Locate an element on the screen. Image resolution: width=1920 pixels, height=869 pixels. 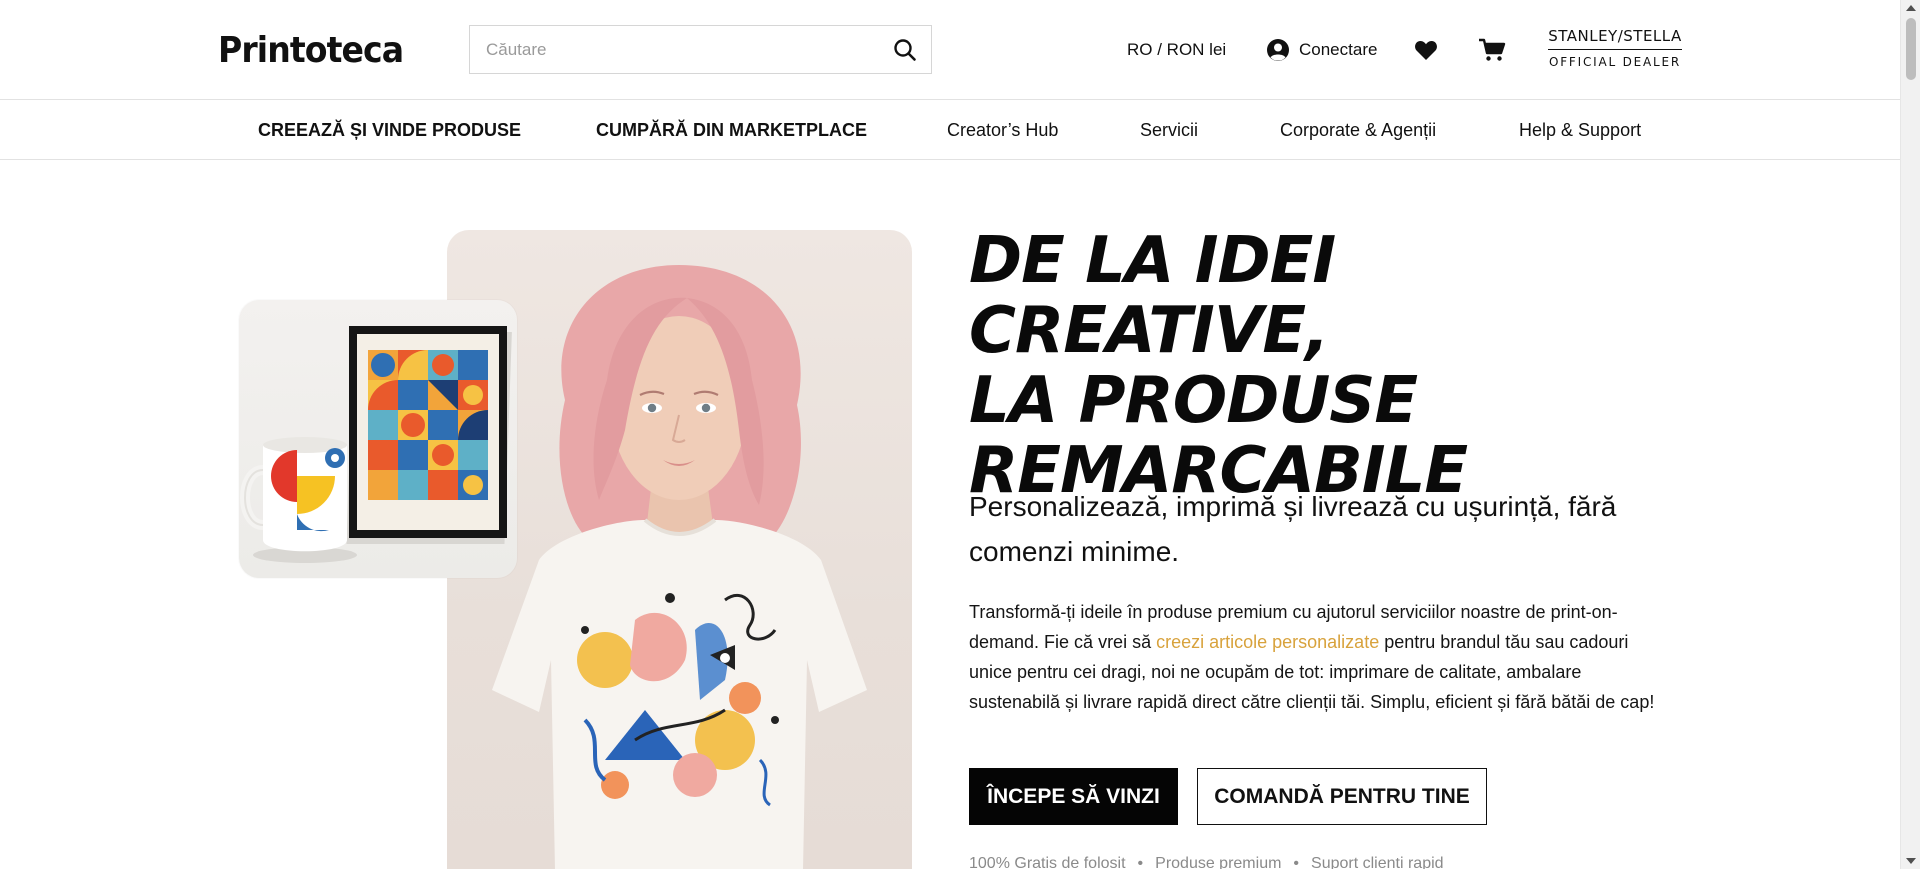
nav-item-help: Help & Support is located at coordinates (1580, 130).